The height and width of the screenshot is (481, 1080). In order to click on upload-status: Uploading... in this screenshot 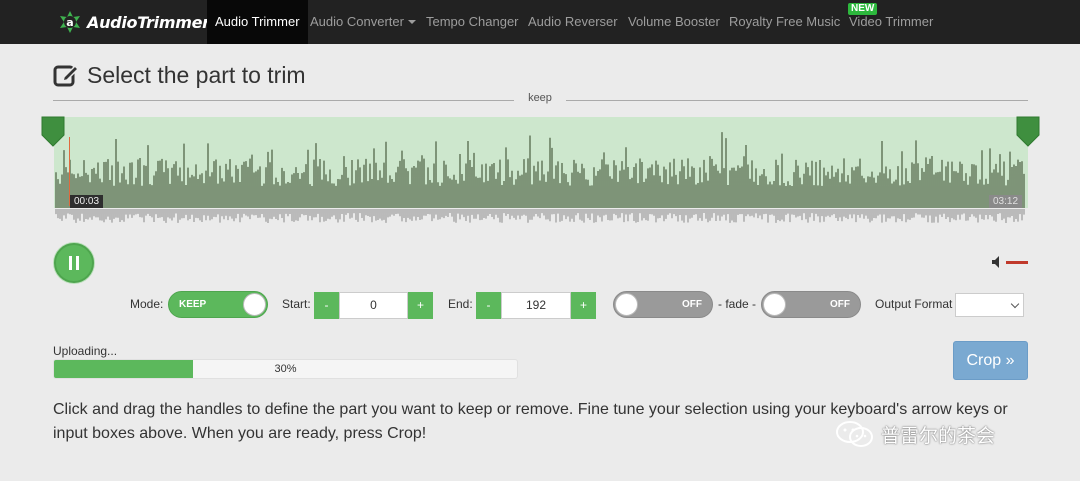, I will do `click(85, 351)`.